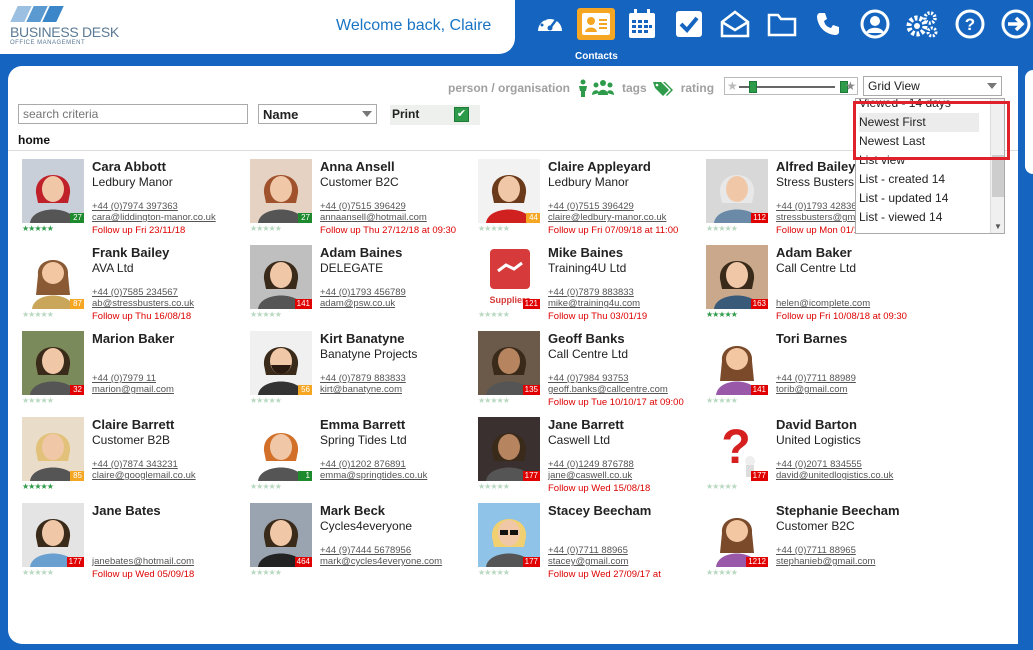 This screenshot has width=1033, height=650. I want to click on contact-phone: +44 (0)7979 11, so click(124, 378).